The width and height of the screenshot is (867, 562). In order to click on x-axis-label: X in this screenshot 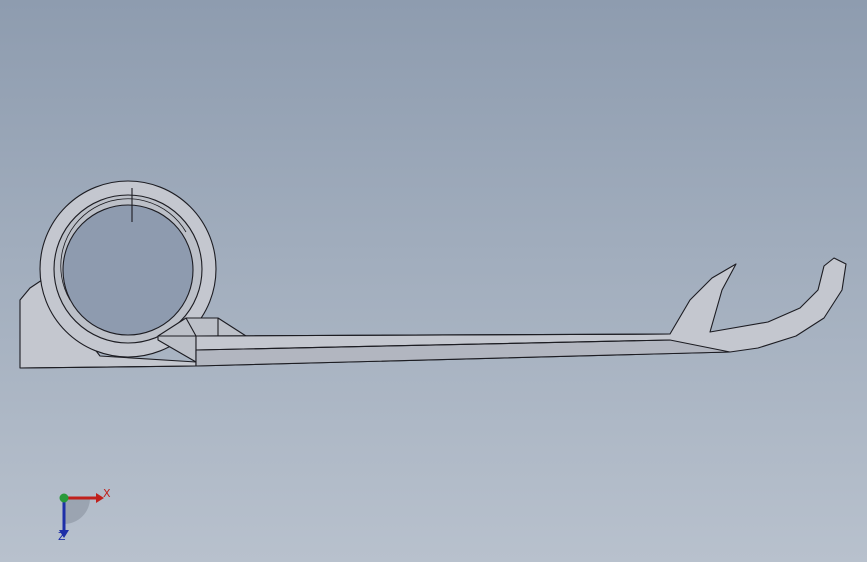, I will do `click(107, 493)`.